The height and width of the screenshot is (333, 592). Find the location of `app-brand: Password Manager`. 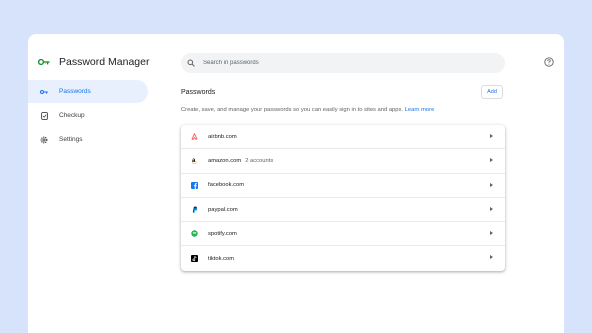

app-brand: Password Manager is located at coordinates (93, 62).